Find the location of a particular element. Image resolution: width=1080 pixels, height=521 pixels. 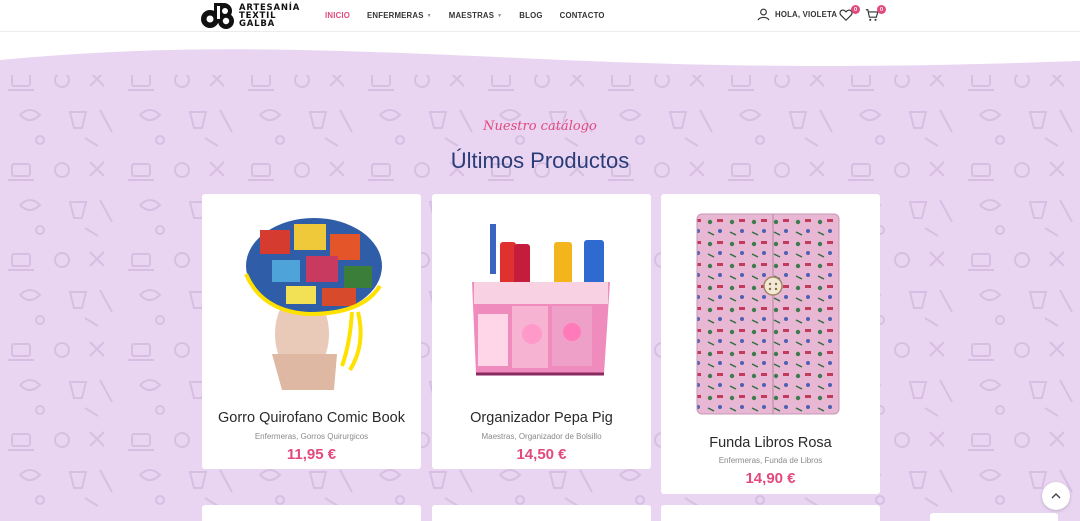

product-categories: Enfermeras, Gorros Quirurgicos is located at coordinates (311, 436).